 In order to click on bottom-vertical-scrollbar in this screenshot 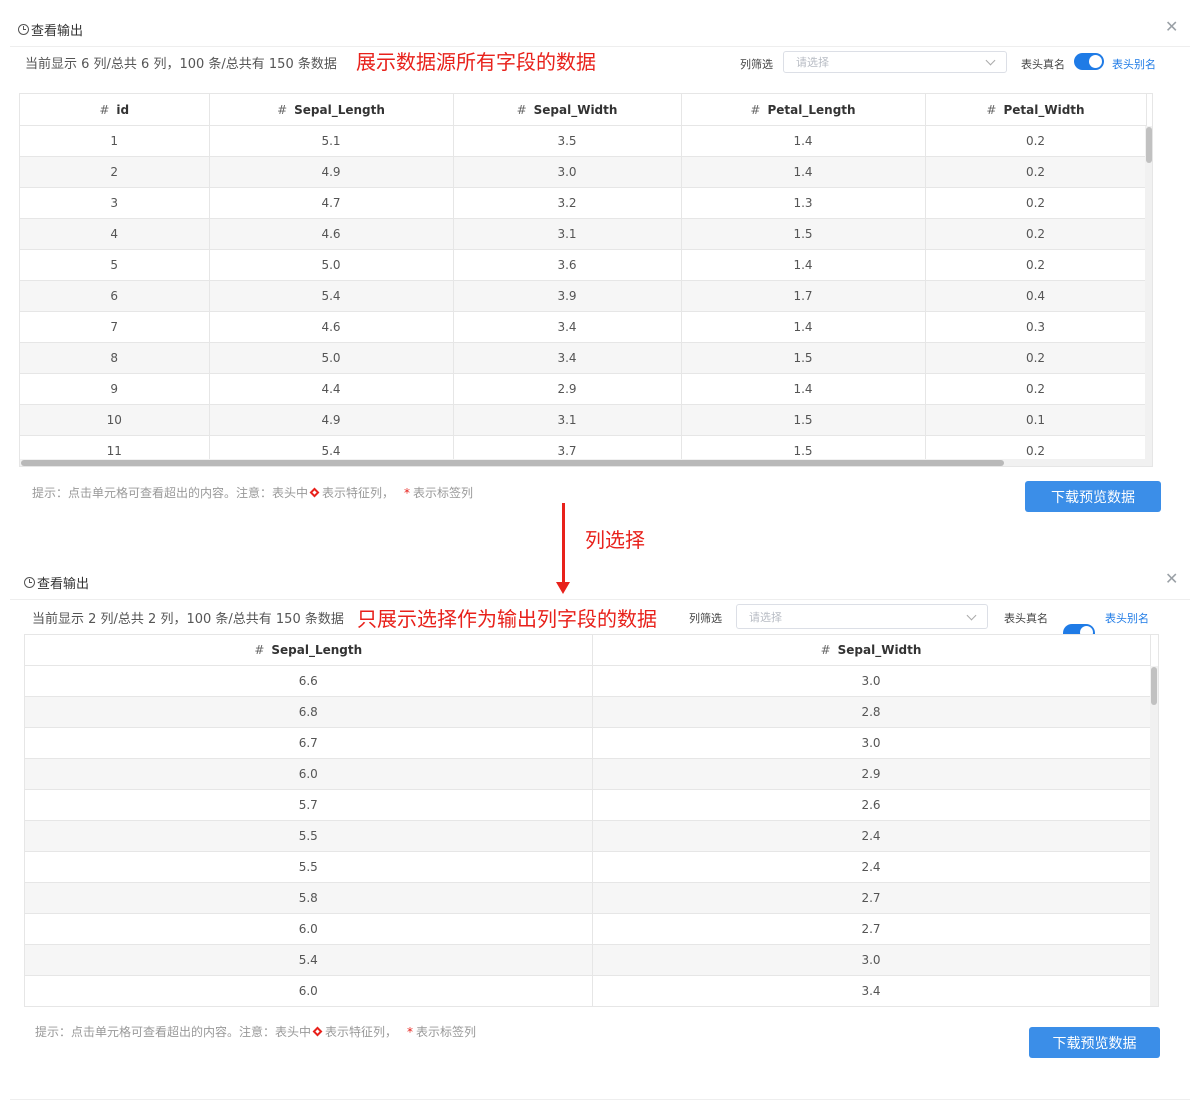, I will do `click(1154, 836)`.